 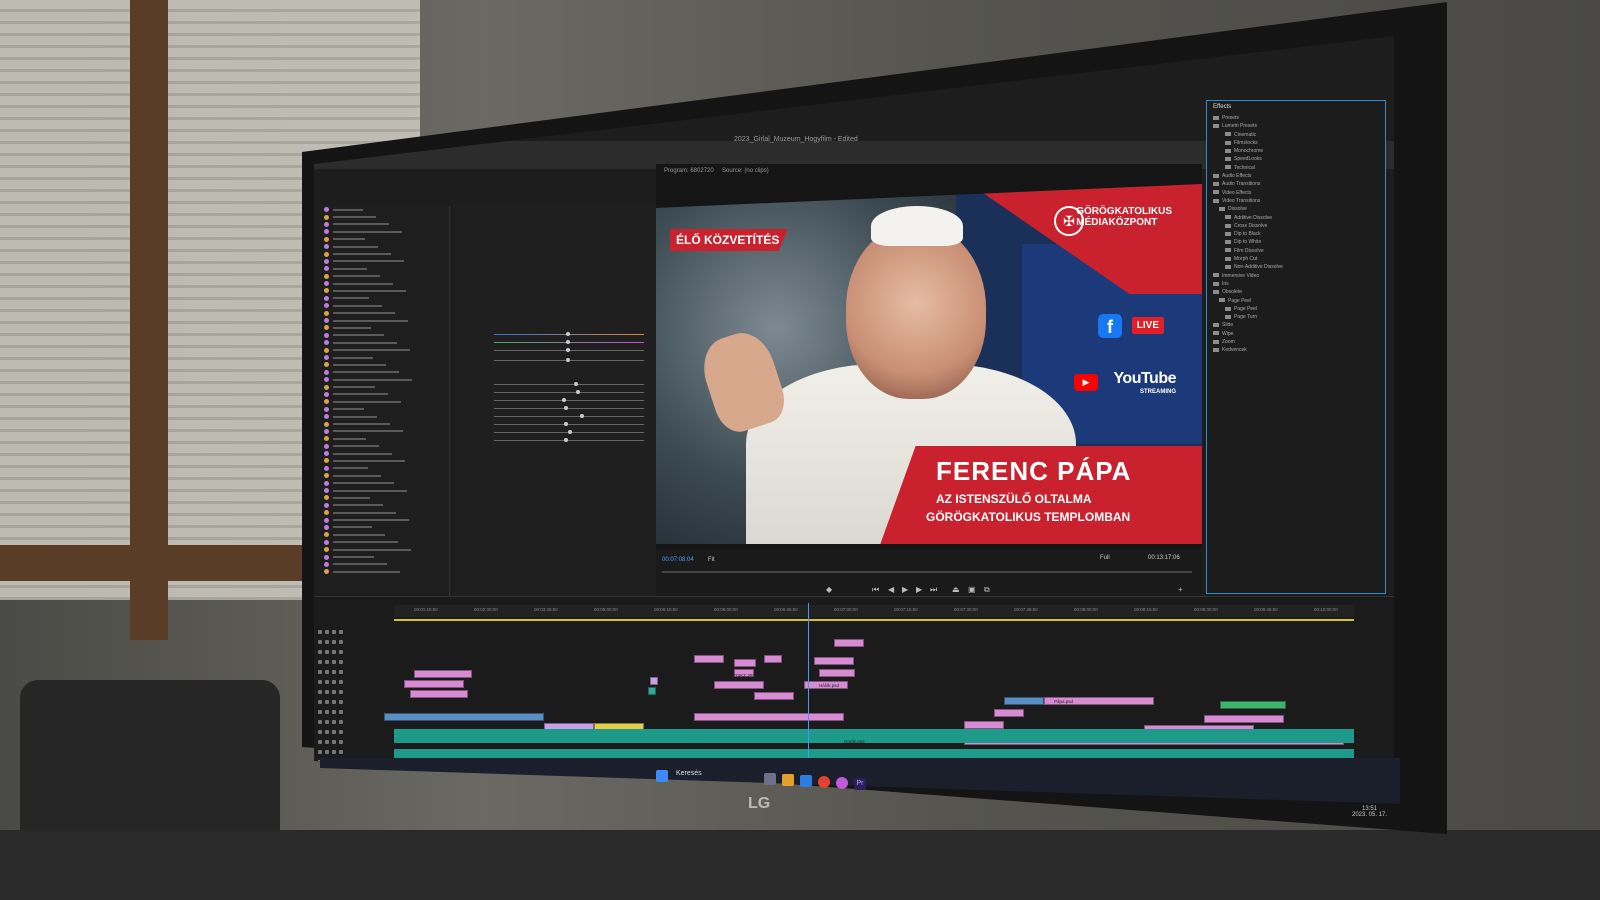 I want to click on windows-start-icon, so click(x=662, y=776).